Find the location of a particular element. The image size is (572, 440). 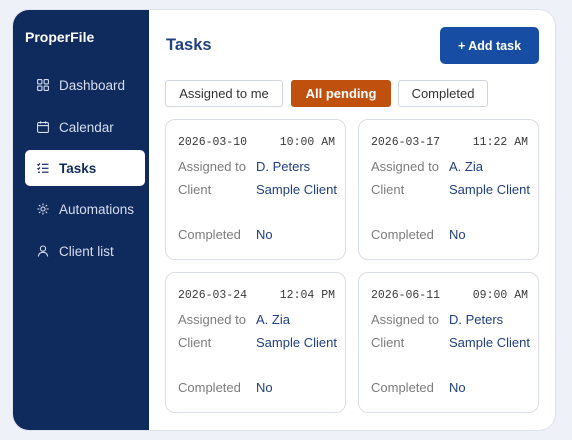

sidebar-item-client-list: Client list is located at coordinates (85, 251).